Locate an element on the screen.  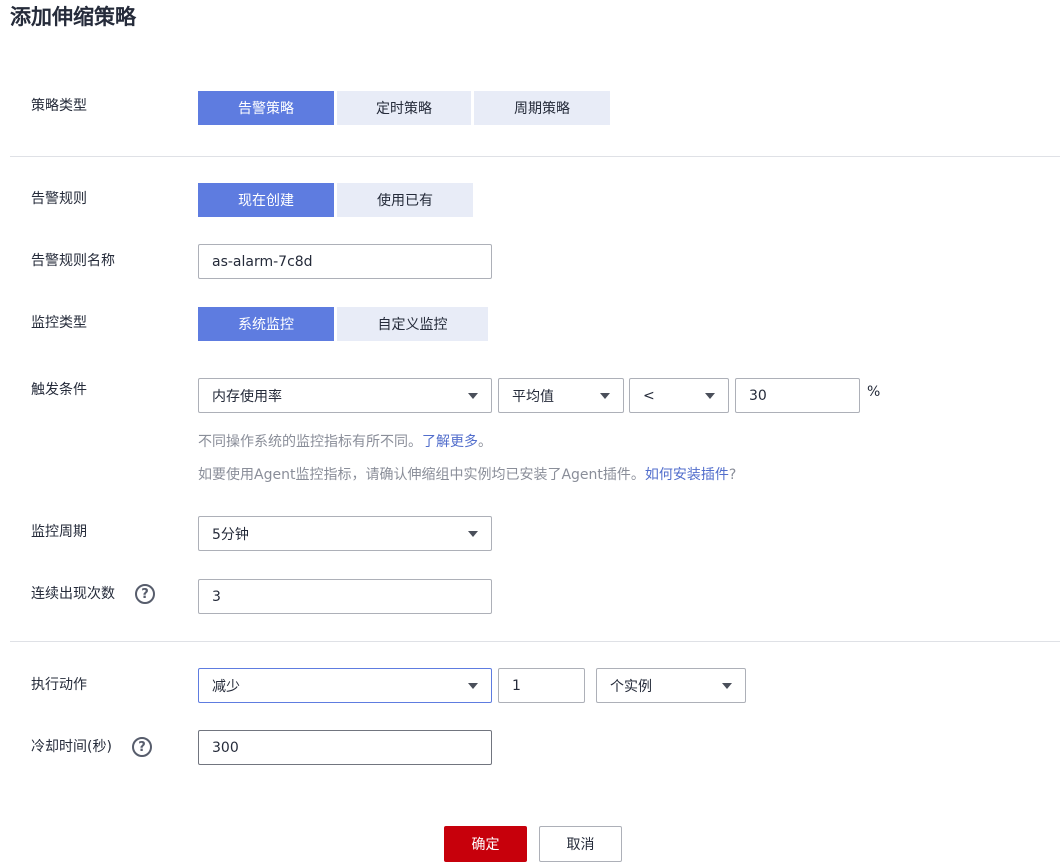
monitor-type-system: 系统监控 is located at coordinates (266, 324).